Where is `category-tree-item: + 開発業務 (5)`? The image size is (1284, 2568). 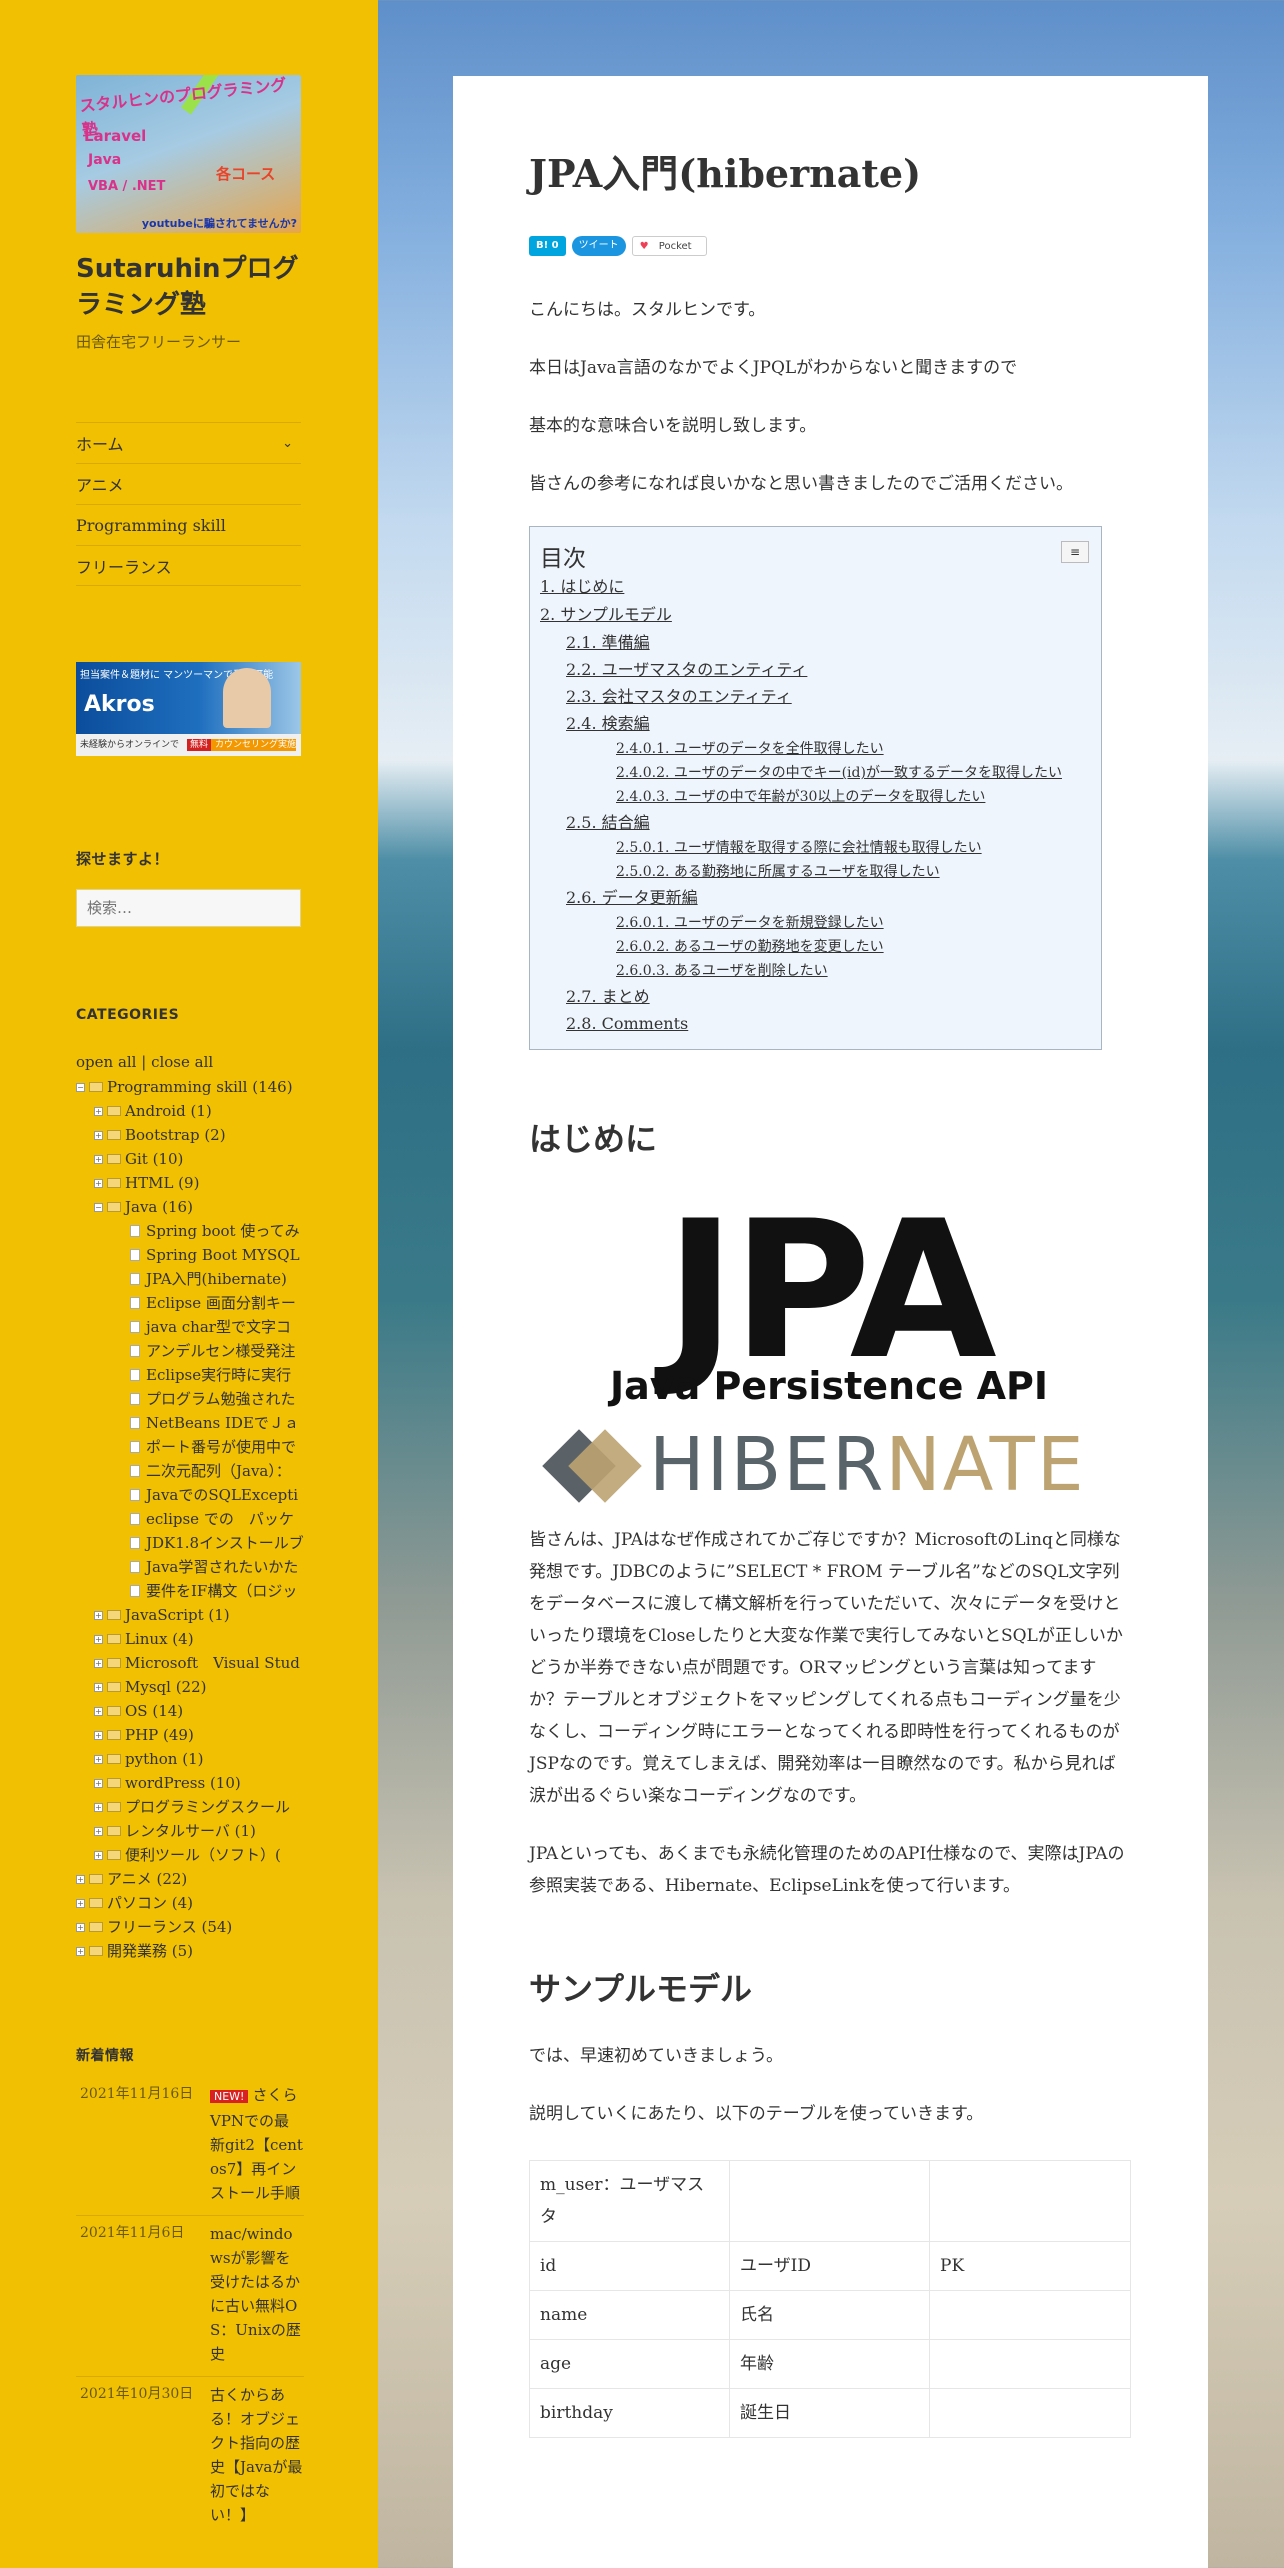 category-tree-item: + 開発業務 (5) is located at coordinates (190, 1951).